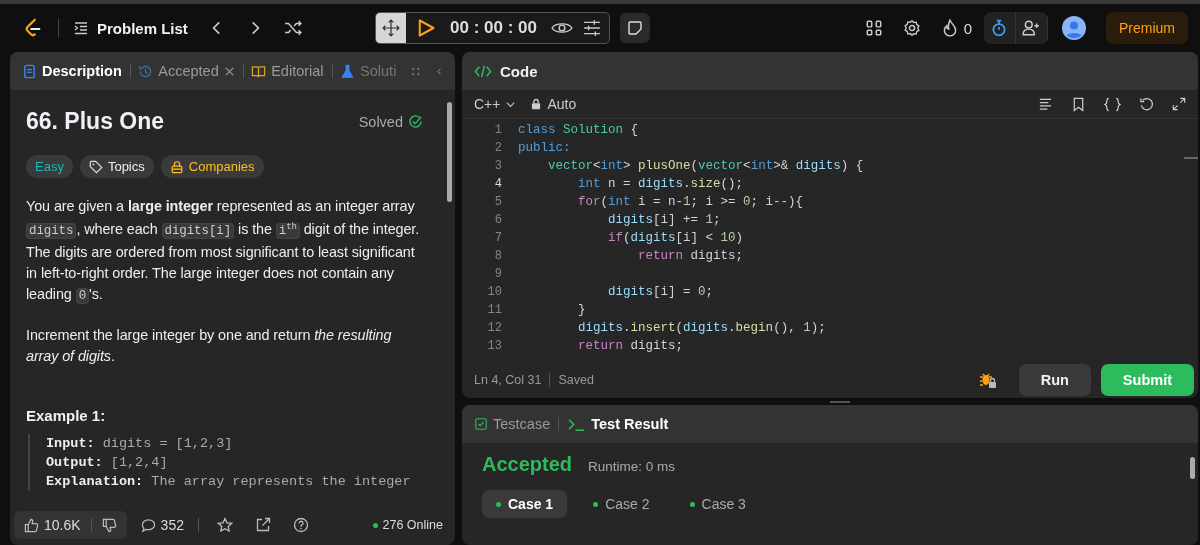 The height and width of the screenshot is (545, 1200). What do you see at coordinates (31, 525) in the screenshot?
I see `thumbs-up-icon` at bounding box center [31, 525].